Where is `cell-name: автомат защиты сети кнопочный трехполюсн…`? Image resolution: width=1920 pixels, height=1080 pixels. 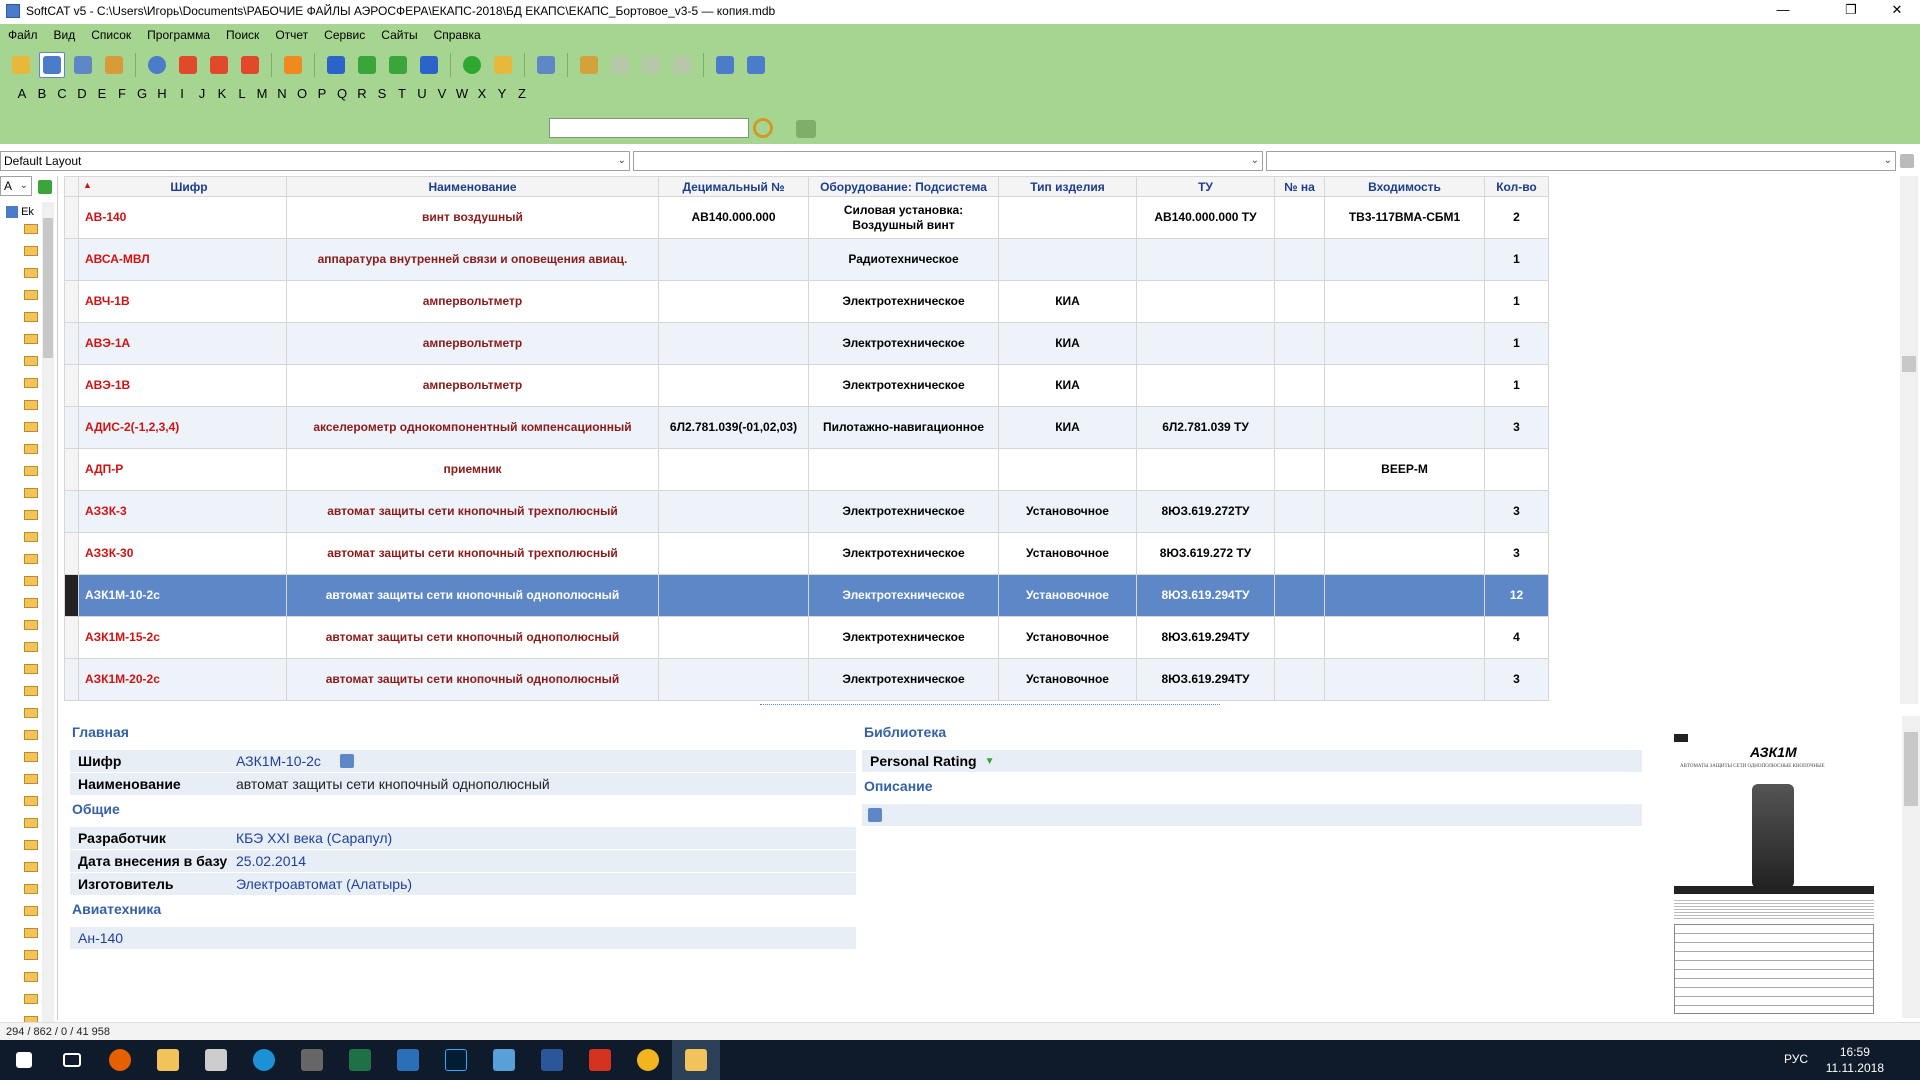 cell-name: автомат защиты сети кнопочный трехполюсн… is located at coordinates (472, 553).